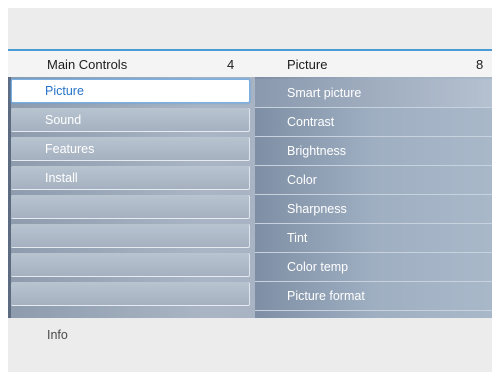  Describe the element at coordinates (373, 238) in the screenshot. I see `picture-item-tint: Tint` at that location.